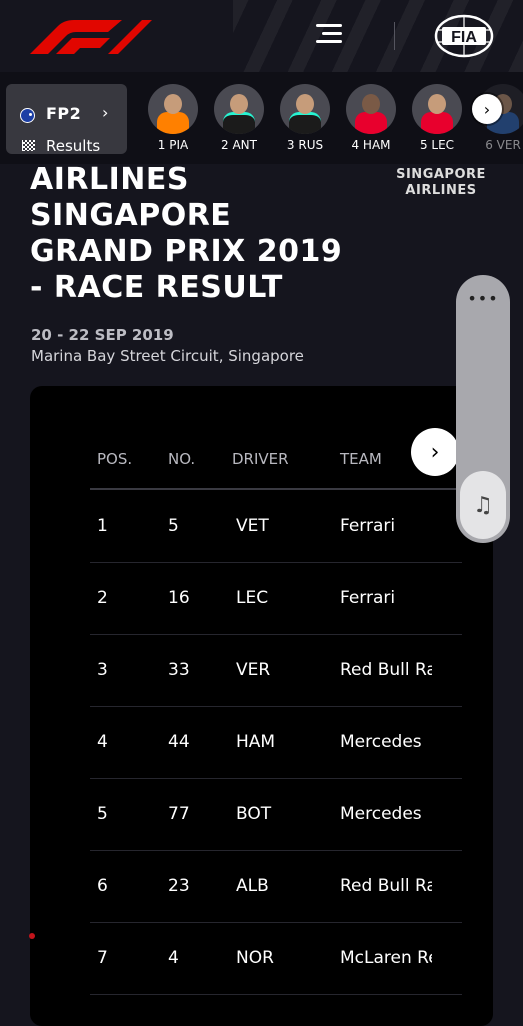 The image size is (523, 1026). I want to click on driver-standing-1: 1 PIA, so click(173, 118).